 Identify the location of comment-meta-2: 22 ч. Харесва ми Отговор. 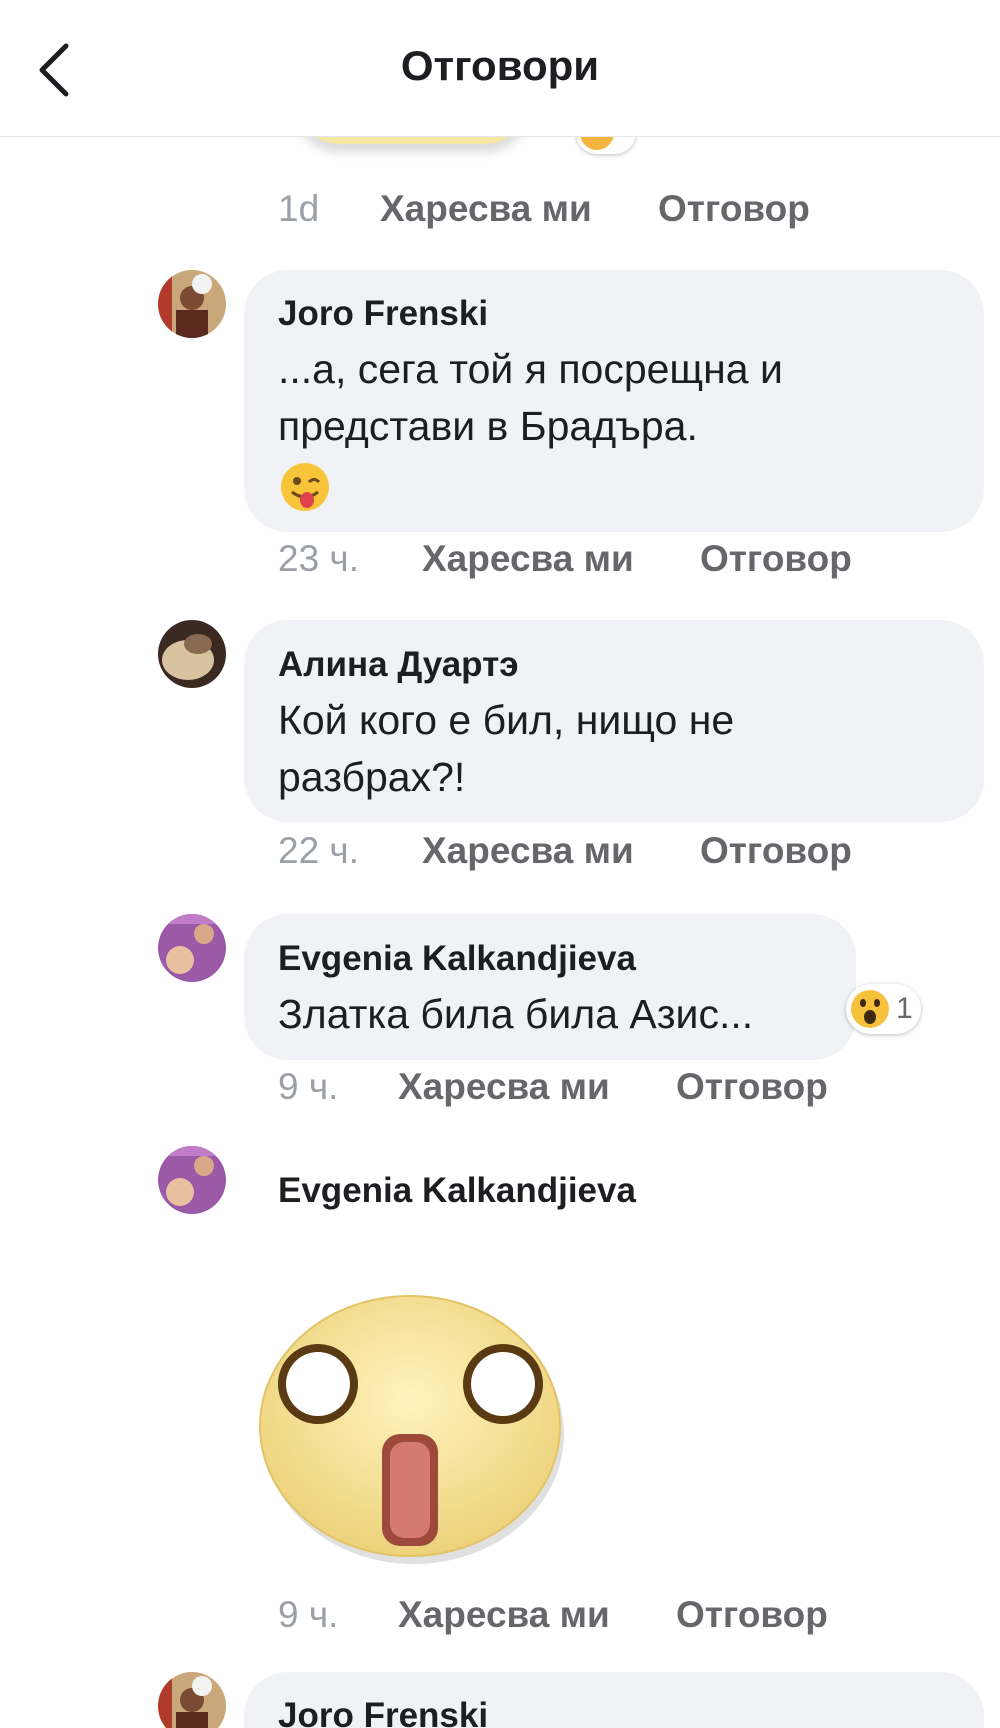
(565, 851).